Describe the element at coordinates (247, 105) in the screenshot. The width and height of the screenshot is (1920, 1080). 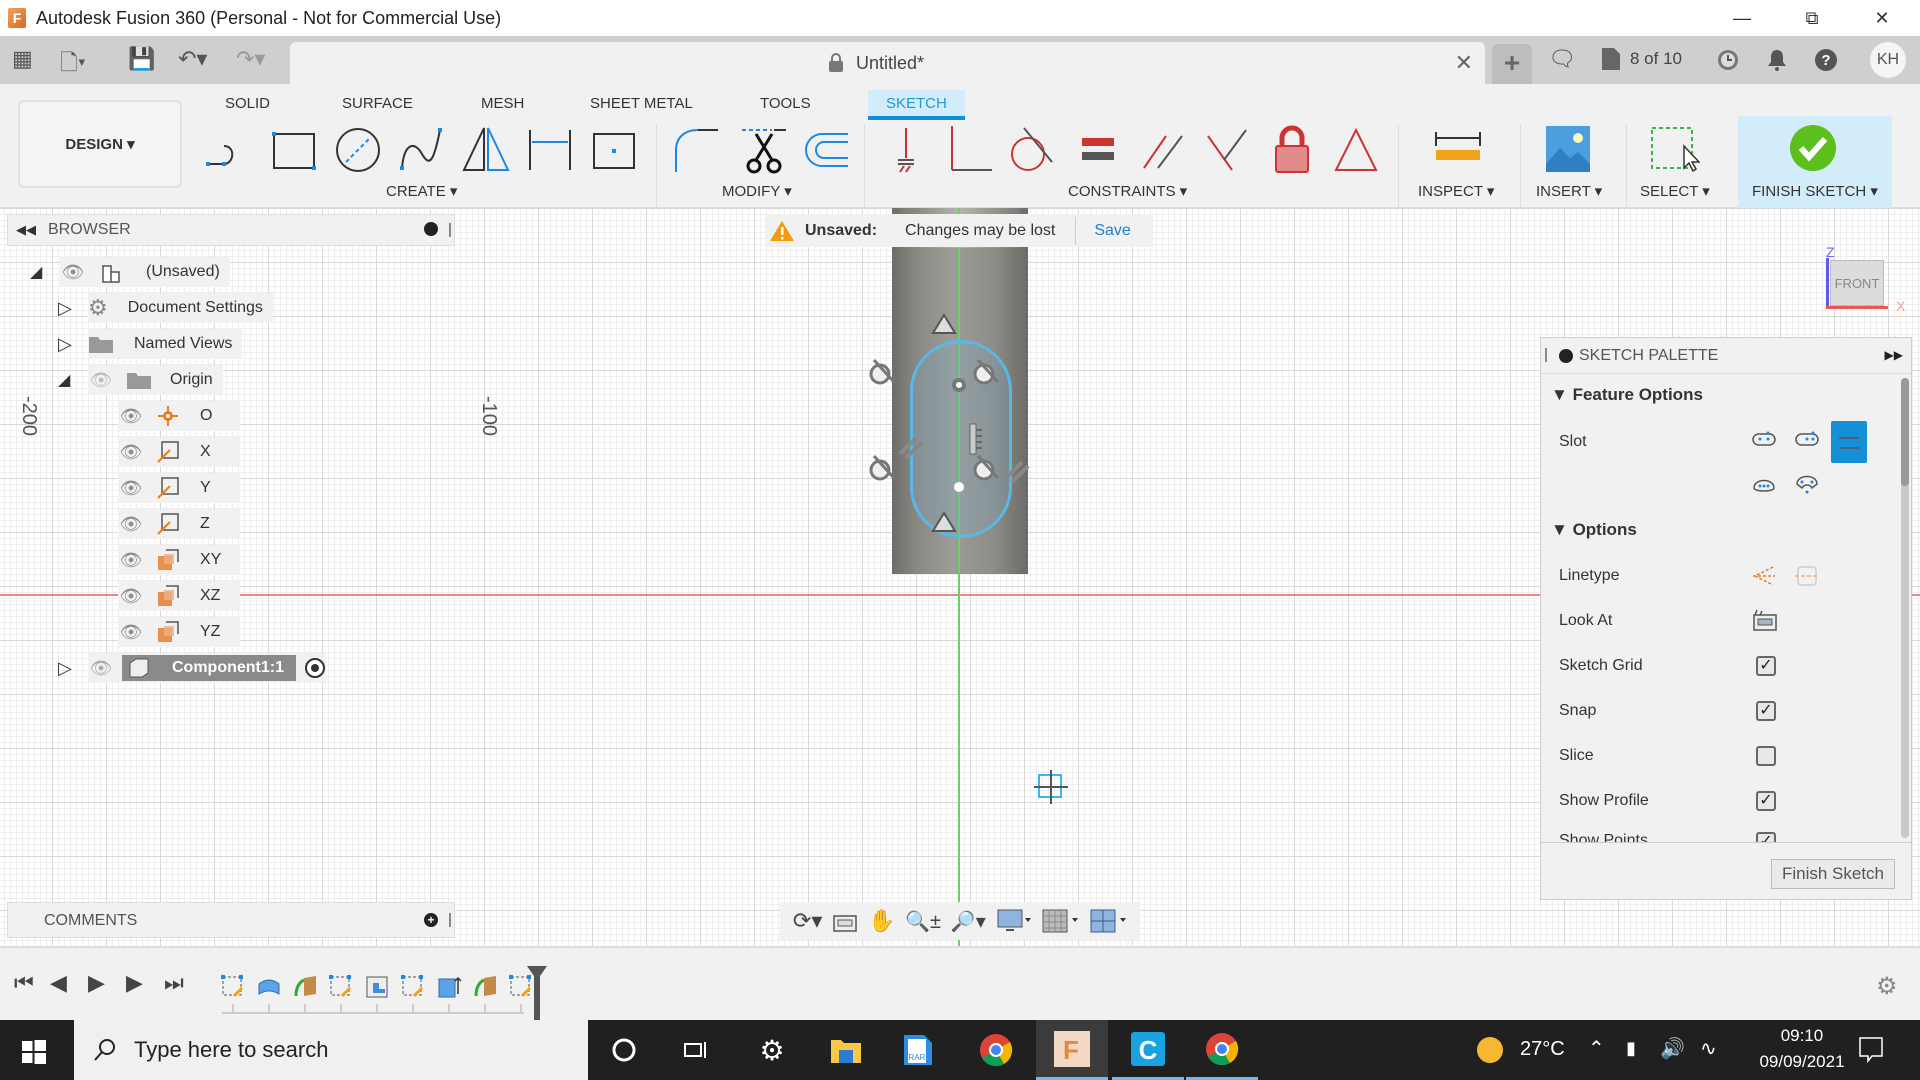
I see `tab-solid: SOLID` at that location.